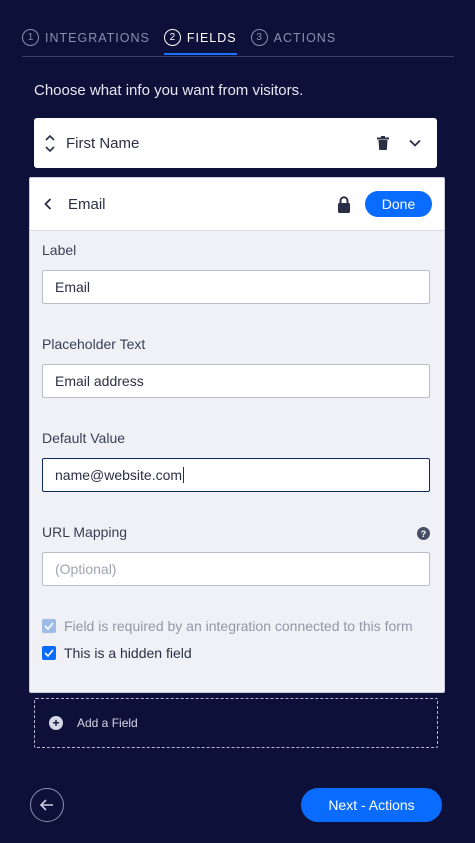 This screenshot has height=843, width=475. I want to click on url-mapping-heading: URL Mapping, so click(85, 532).